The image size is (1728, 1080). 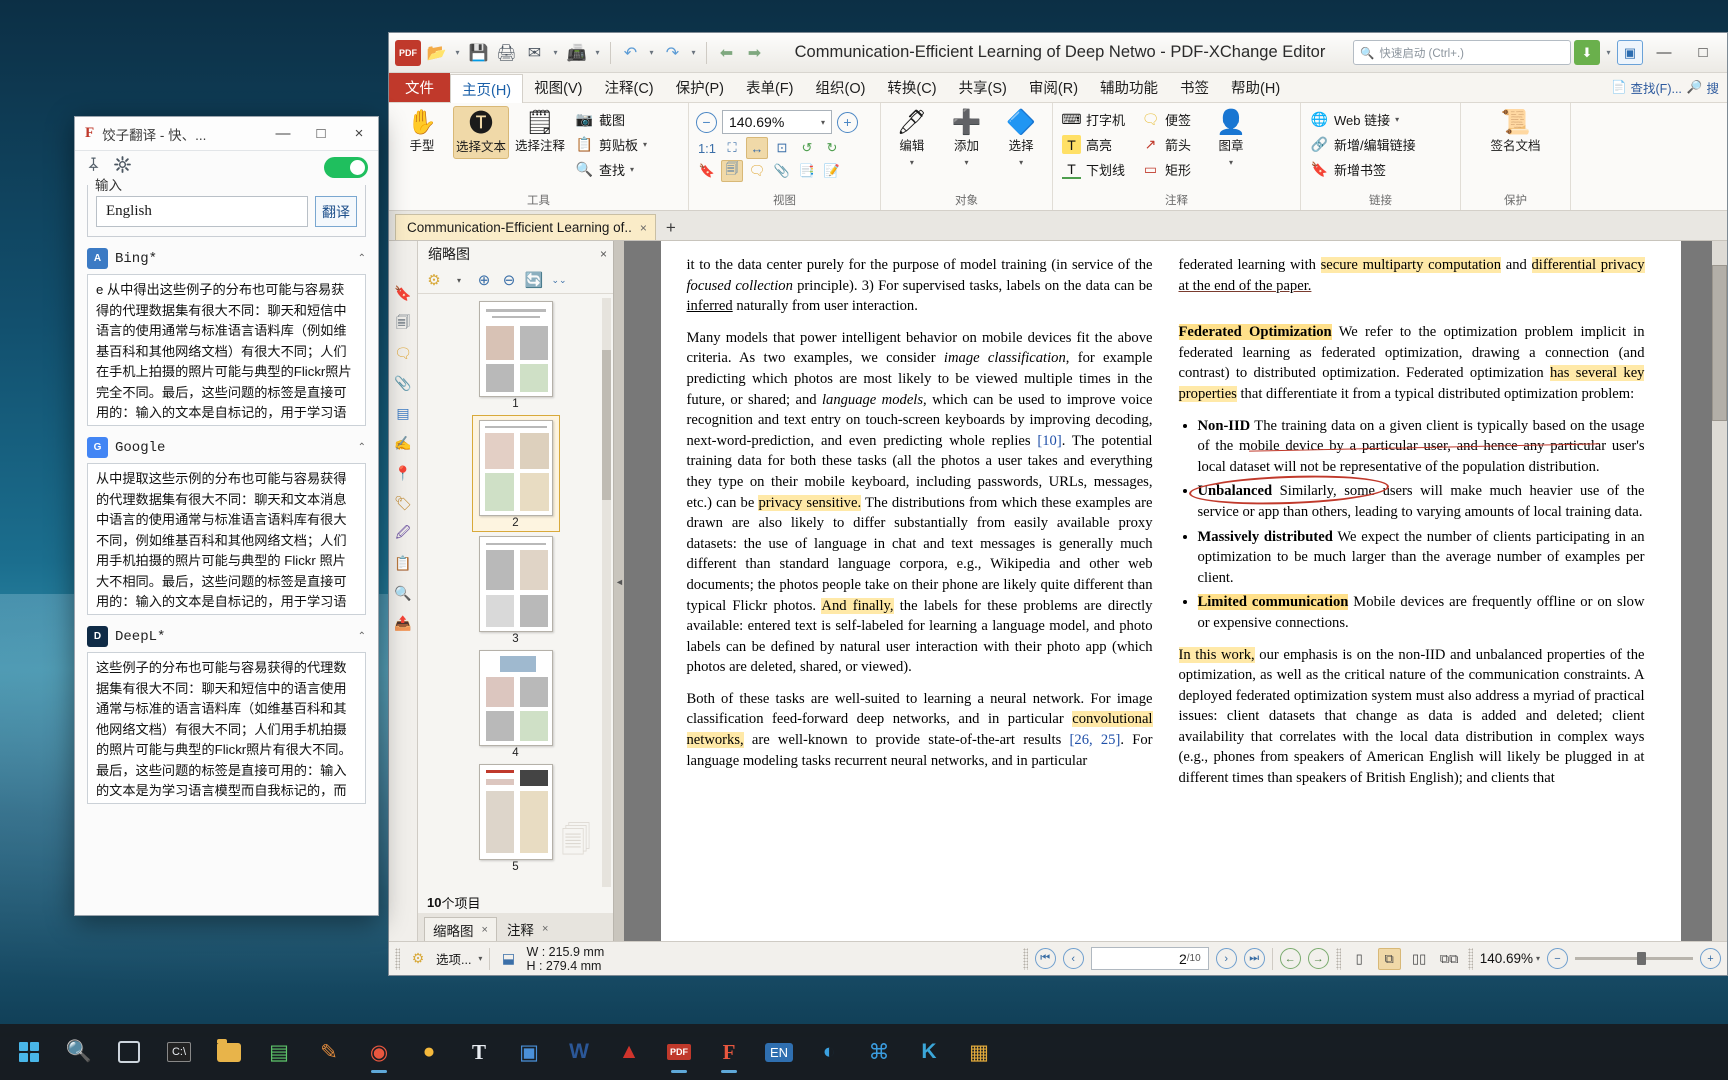 I want to click on menu-bookmarks: 书签, so click(x=1194, y=87).